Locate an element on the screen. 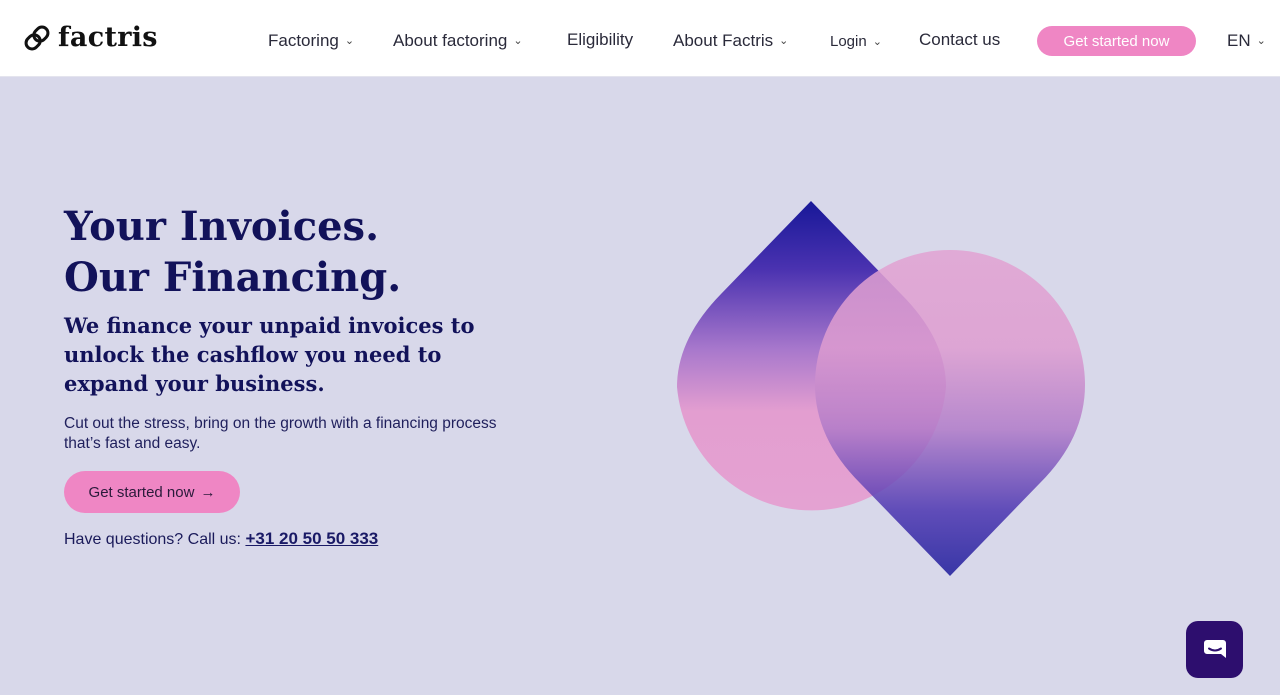  infinity-link-icon is located at coordinates (37, 38).